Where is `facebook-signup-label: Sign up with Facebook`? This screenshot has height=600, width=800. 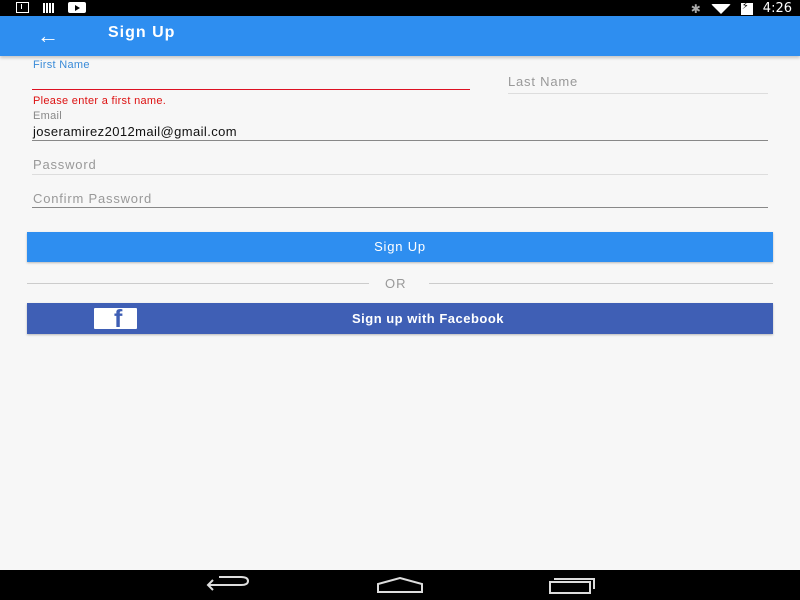 facebook-signup-label: Sign up with Facebook is located at coordinates (428, 318).